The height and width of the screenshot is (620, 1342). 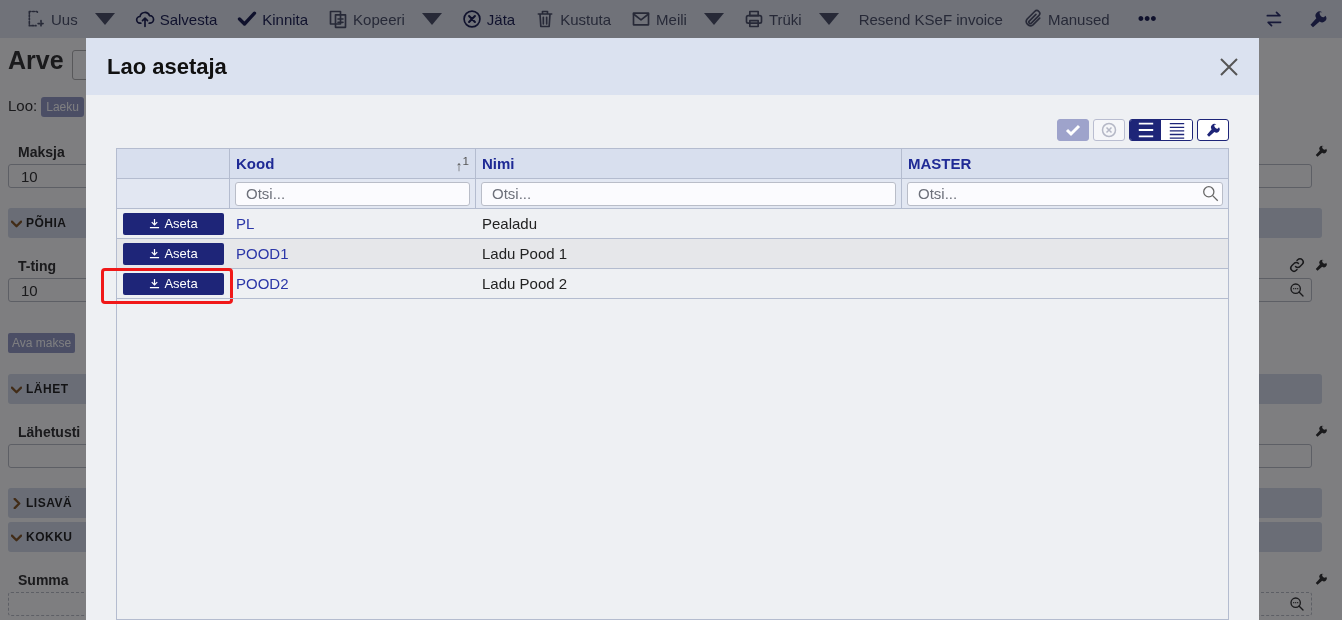 I want to click on table-cell: POOD2, so click(x=353, y=284).